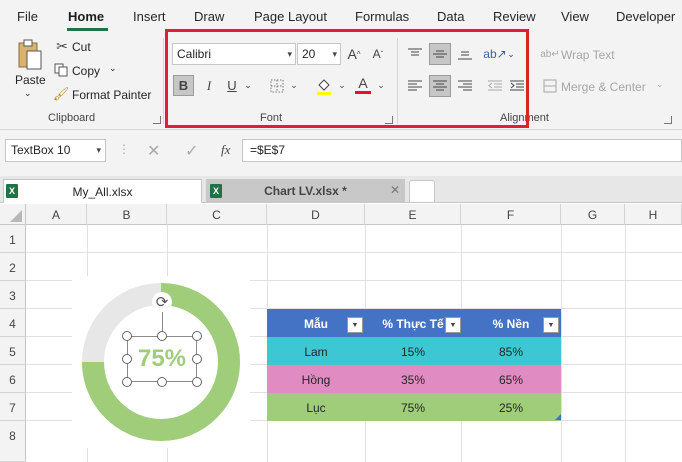 This screenshot has width=682, height=462. I want to click on row-header-5: 5, so click(13, 351).